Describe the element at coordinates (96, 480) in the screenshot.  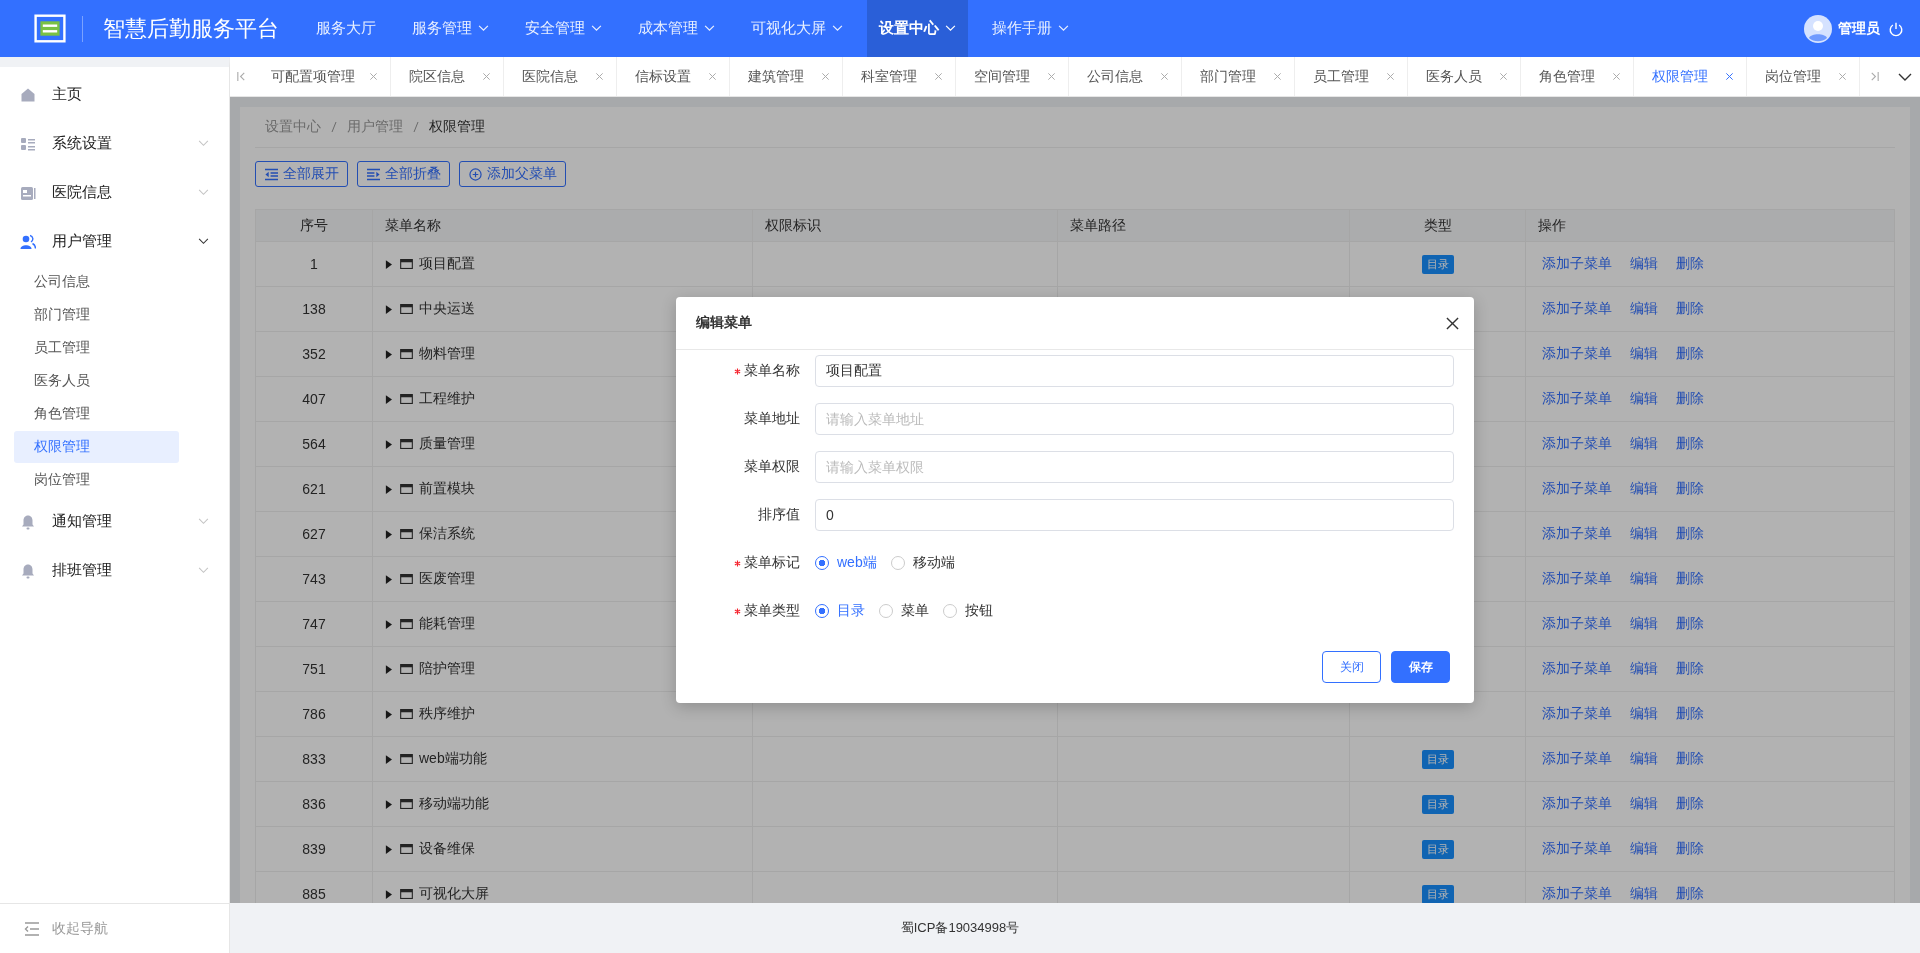
I see `sidebar-subitem: 岗位管理` at that location.